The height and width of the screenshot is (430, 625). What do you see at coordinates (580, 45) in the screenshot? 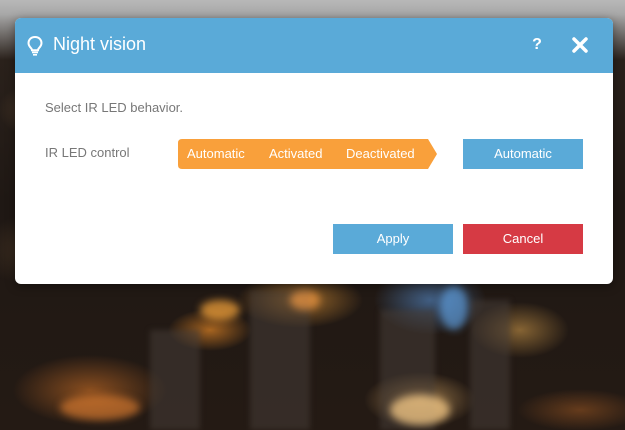
I see `close-icon` at bounding box center [580, 45].